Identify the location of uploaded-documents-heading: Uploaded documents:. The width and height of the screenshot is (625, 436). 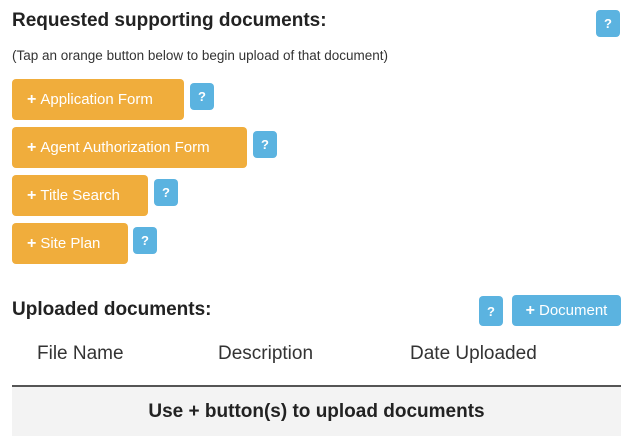
(112, 309).